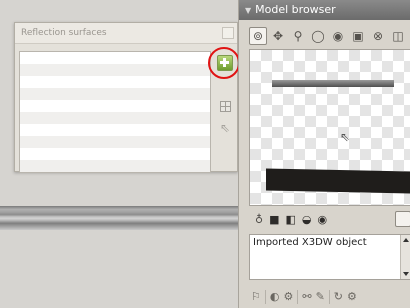 The width and height of the screenshot is (410, 308). Describe the element at coordinates (275, 296) in the screenshot. I see `contrast-icon: ◐` at that location.